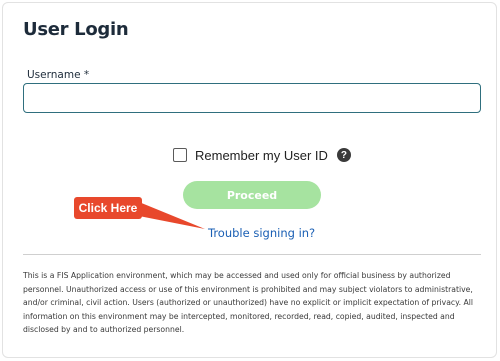 This screenshot has height=361, width=500. I want to click on remember-user-id-row: Remember my User ID ?, so click(262, 155).